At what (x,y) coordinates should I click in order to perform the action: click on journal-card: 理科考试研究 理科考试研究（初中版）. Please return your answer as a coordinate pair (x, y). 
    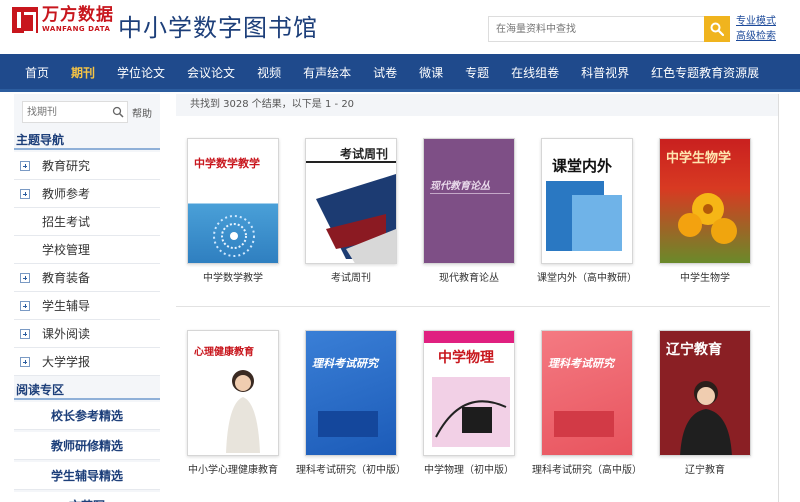
    Looking at the image, I should click on (351, 416).